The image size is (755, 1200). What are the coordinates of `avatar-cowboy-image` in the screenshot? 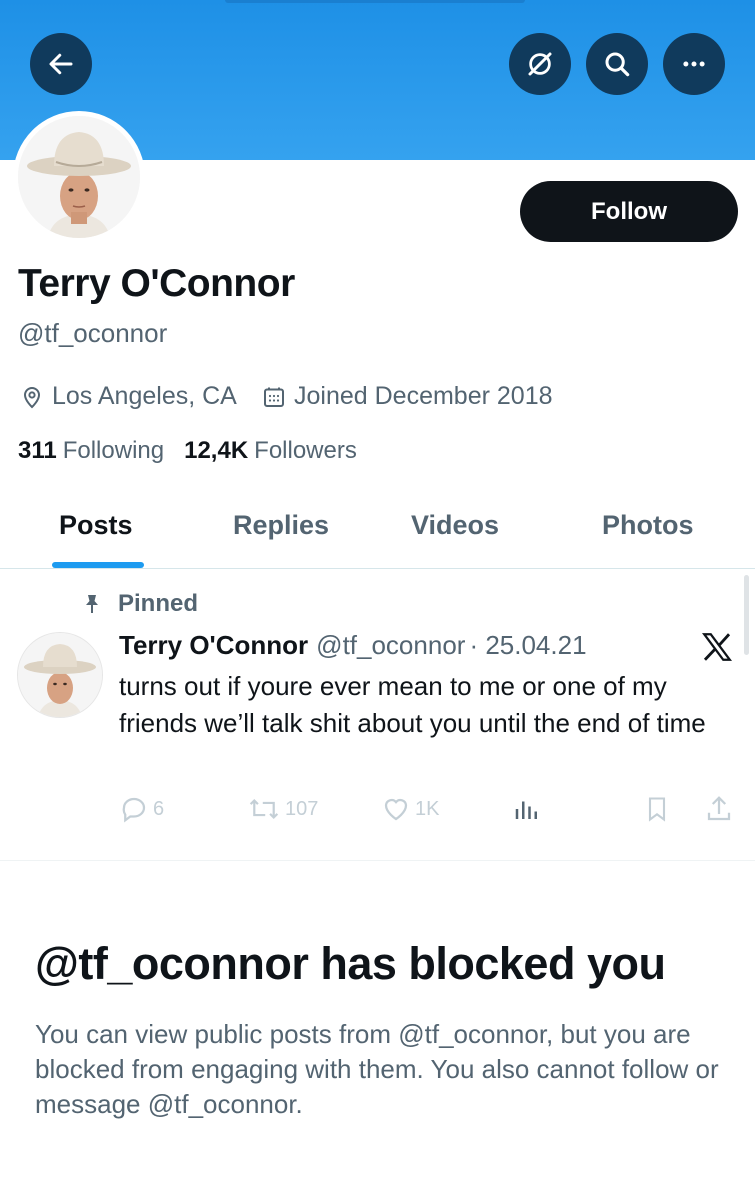 It's located at (79, 177).